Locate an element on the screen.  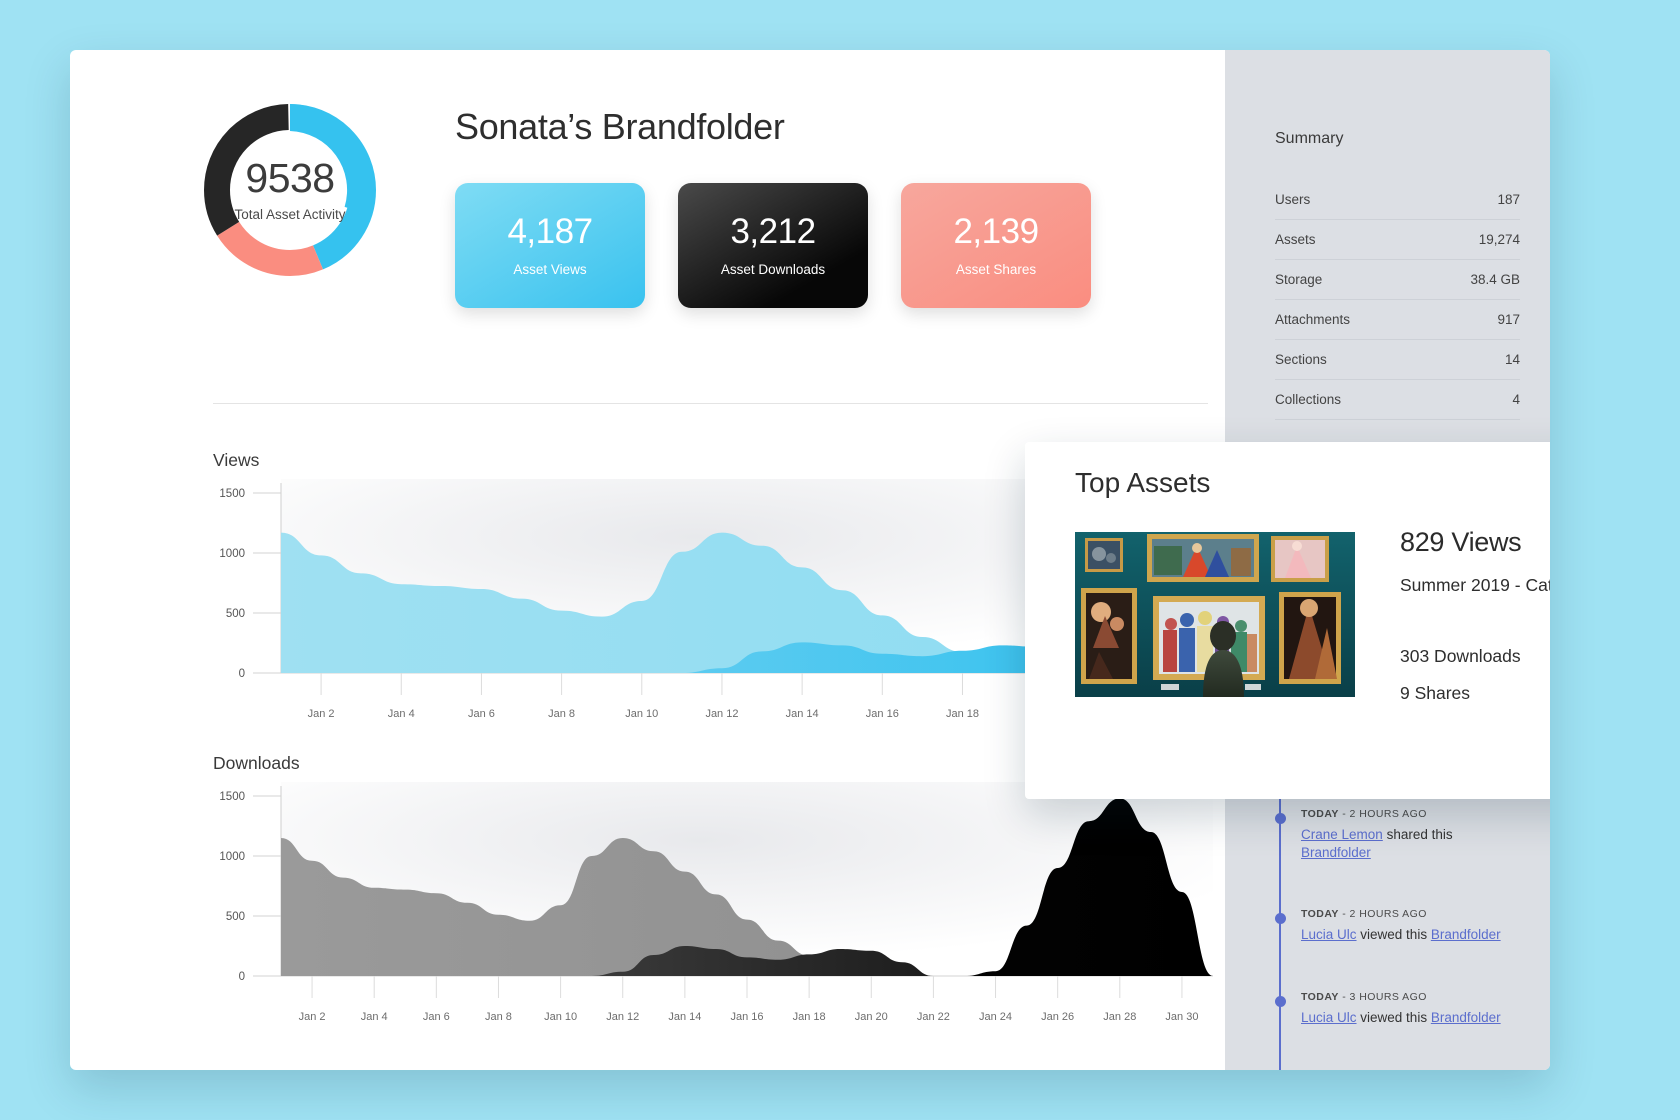
stat-card-asset-views: 4,187 Asset Views is located at coordinates (550, 245).